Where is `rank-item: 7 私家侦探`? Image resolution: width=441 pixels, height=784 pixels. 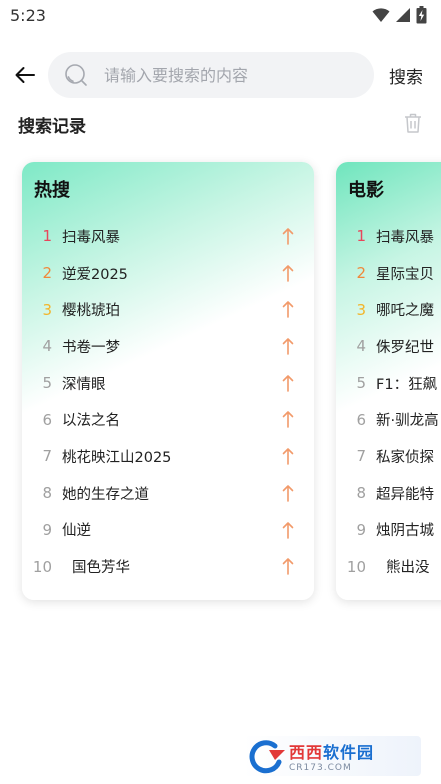
rank-item: 7 私家侦探 is located at coordinates (388, 456).